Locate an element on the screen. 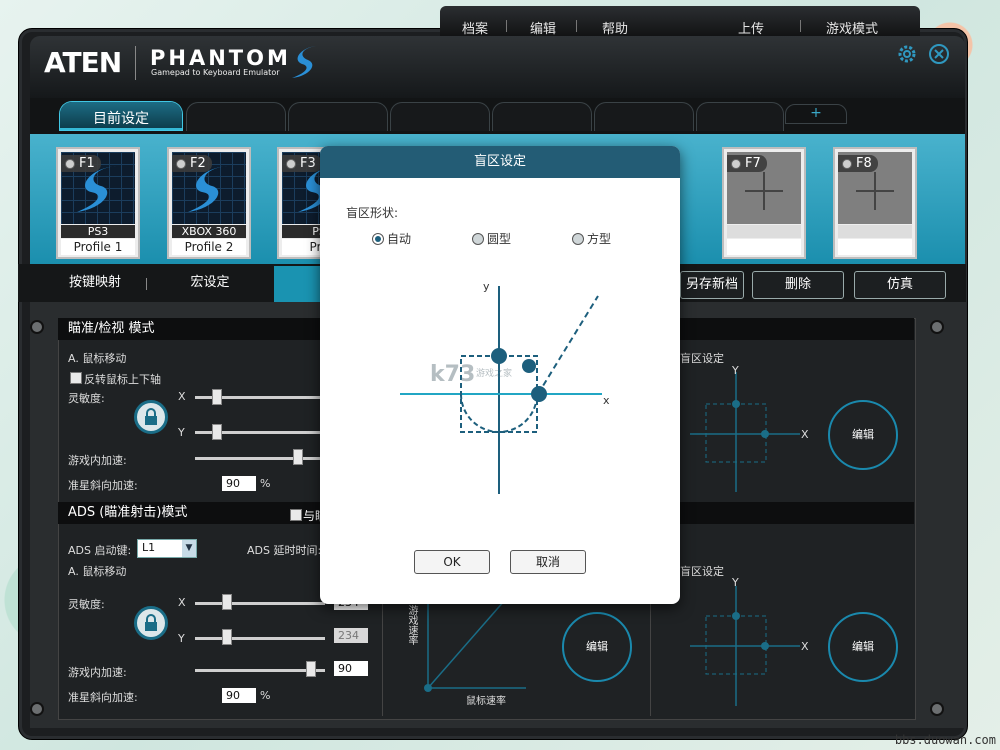 Image resolution: width=1000 pixels, height=750 pixels. aten-logo: ATEN is located at coordinates (83, 62).